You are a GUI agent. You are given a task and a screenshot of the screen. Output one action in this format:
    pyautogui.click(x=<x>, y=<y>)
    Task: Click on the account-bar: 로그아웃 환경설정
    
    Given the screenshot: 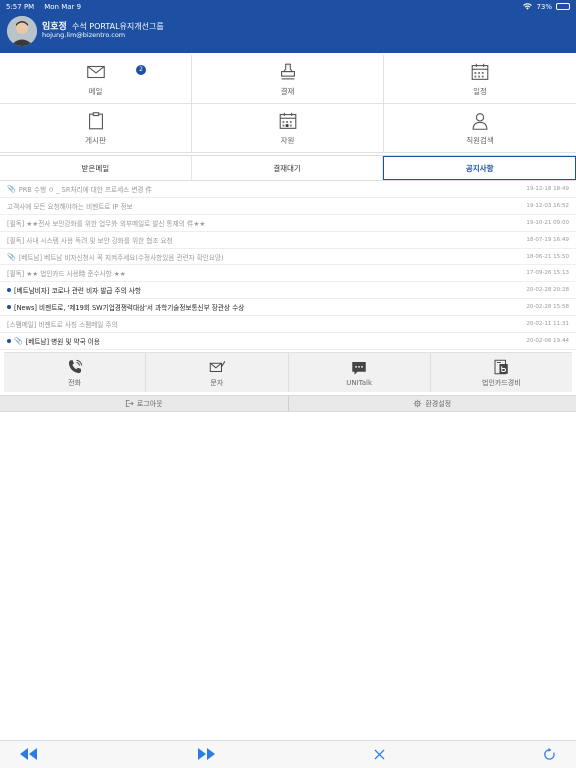 What is the action you would take?
    pyautogui.click(x=288, y=403)
    